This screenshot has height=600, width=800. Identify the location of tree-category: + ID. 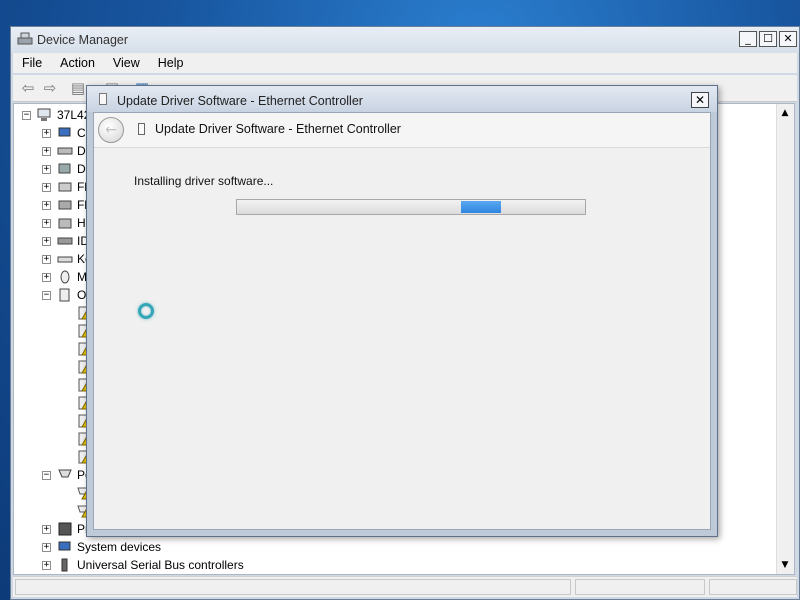
(65, 241).